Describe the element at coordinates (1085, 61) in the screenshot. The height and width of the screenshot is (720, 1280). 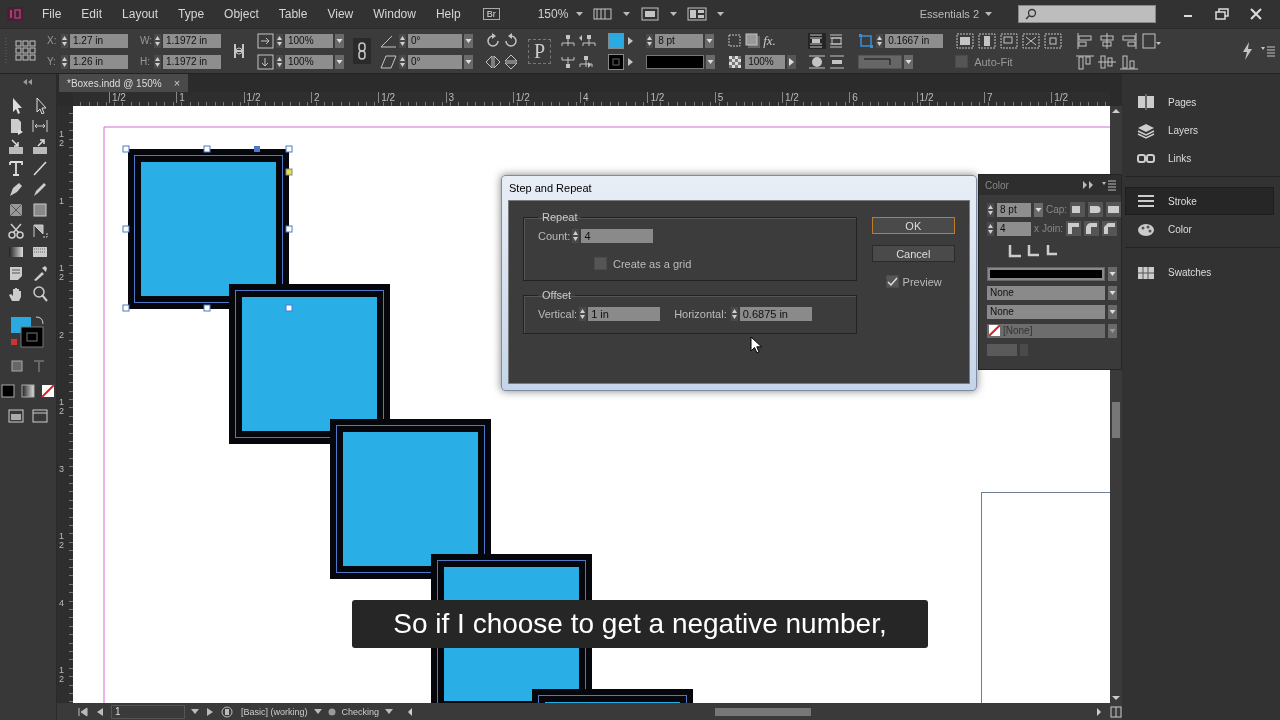
I see `align-top-icon` at that location.